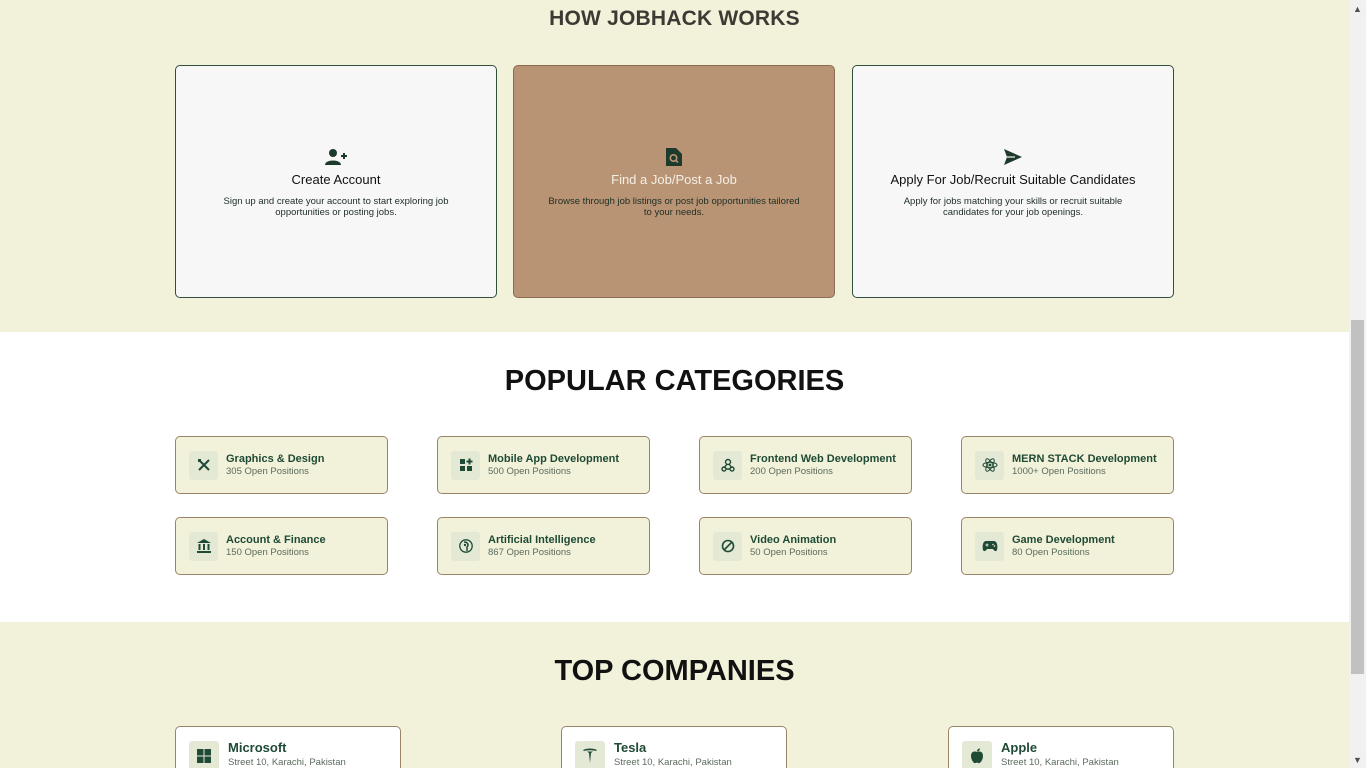 This screenshot has width=1366, height=768. I want to click on category-count: 867 Open Positions, so click(529, 552).